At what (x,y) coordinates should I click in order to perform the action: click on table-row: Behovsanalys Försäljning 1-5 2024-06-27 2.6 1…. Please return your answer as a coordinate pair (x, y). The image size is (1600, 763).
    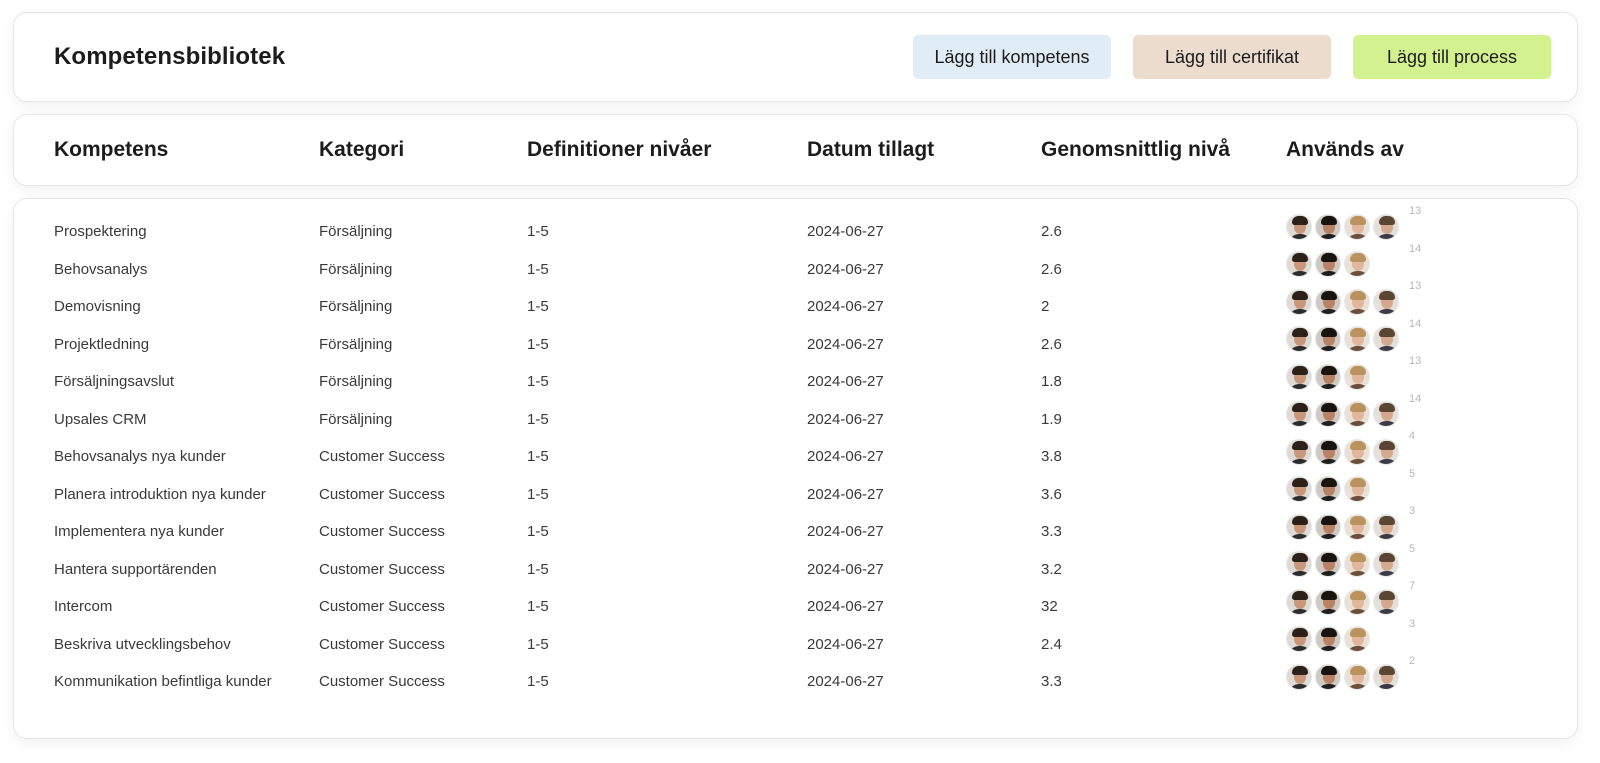
    Looking at the image, I should click on (795, 265).